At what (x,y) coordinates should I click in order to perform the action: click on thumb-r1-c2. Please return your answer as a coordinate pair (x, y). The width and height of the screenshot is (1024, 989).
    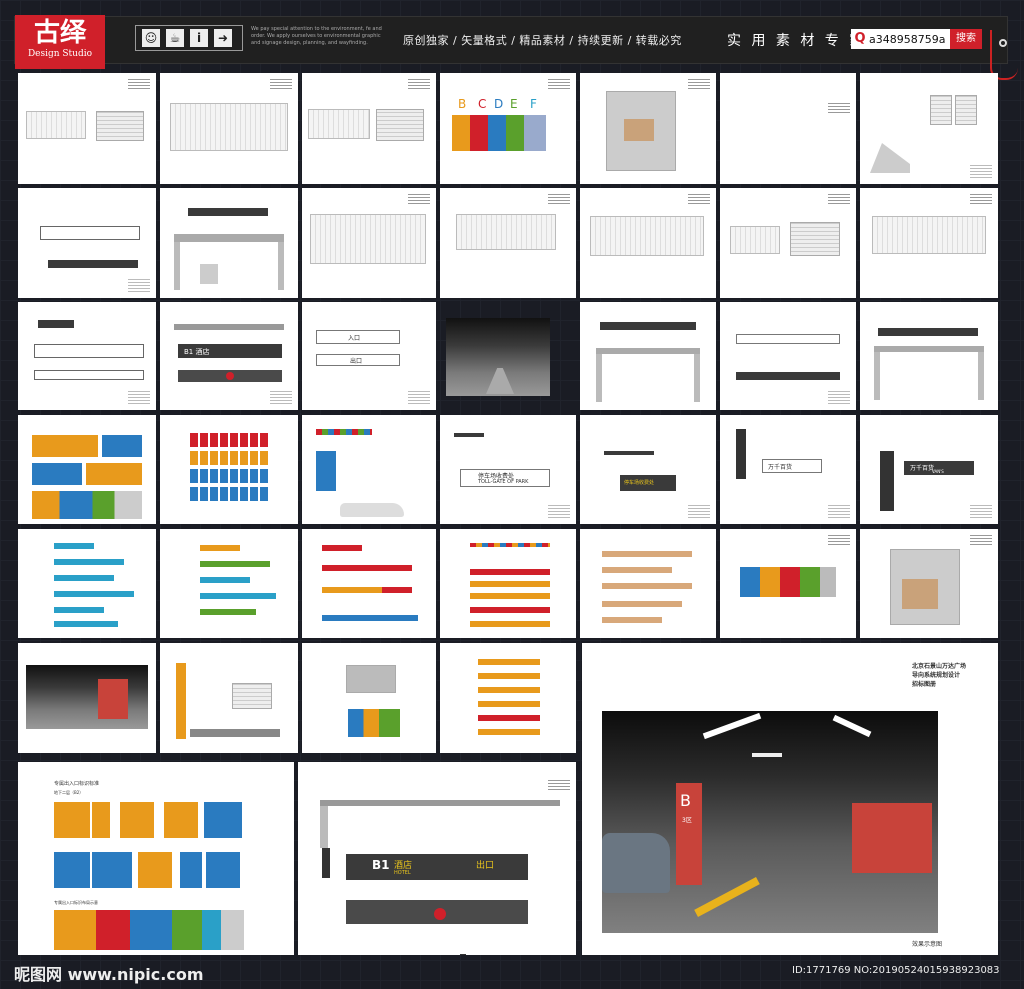
    Looking at the image, I should click on (229, 128).